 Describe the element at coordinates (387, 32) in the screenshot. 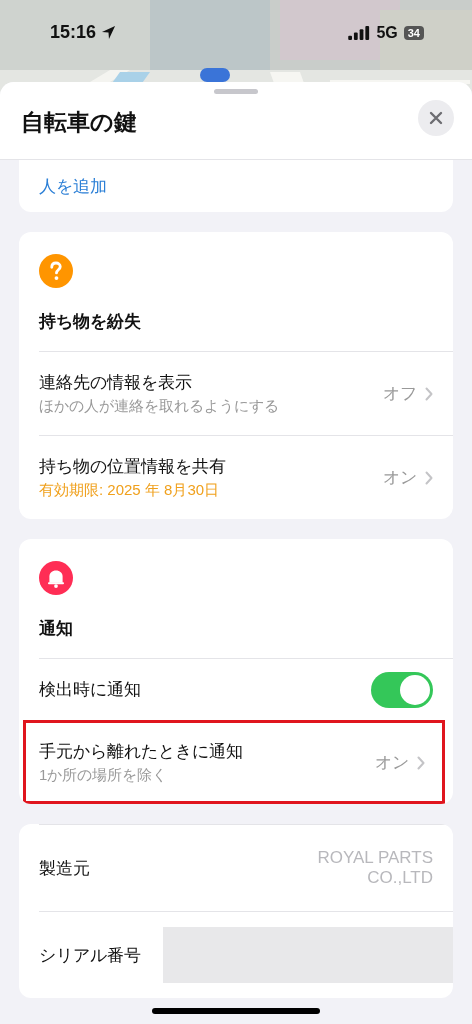

I see `network-label: 5G` at that location.